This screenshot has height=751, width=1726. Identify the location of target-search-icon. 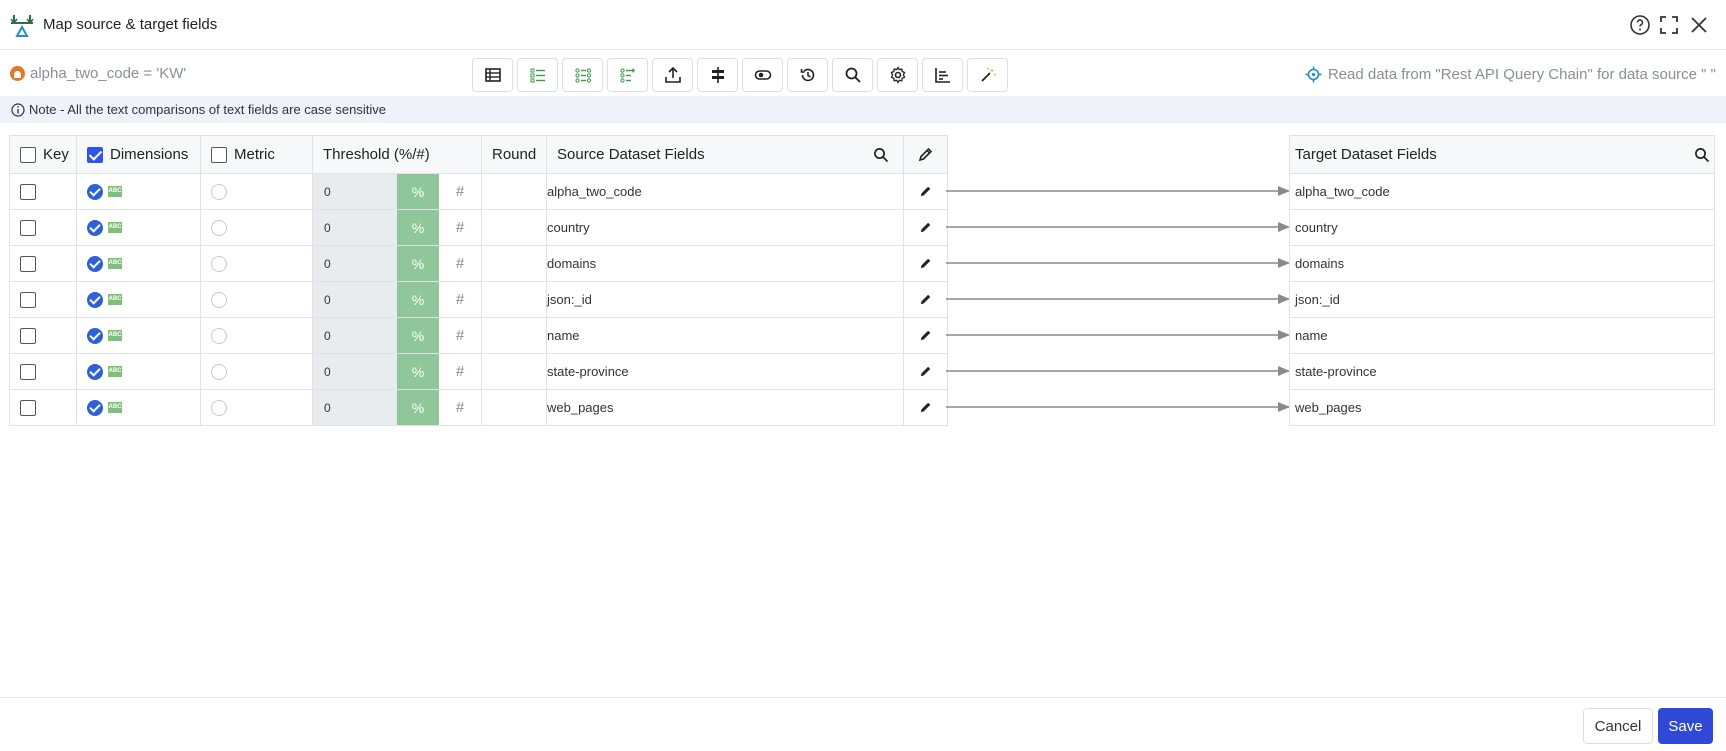
(1702, 155).